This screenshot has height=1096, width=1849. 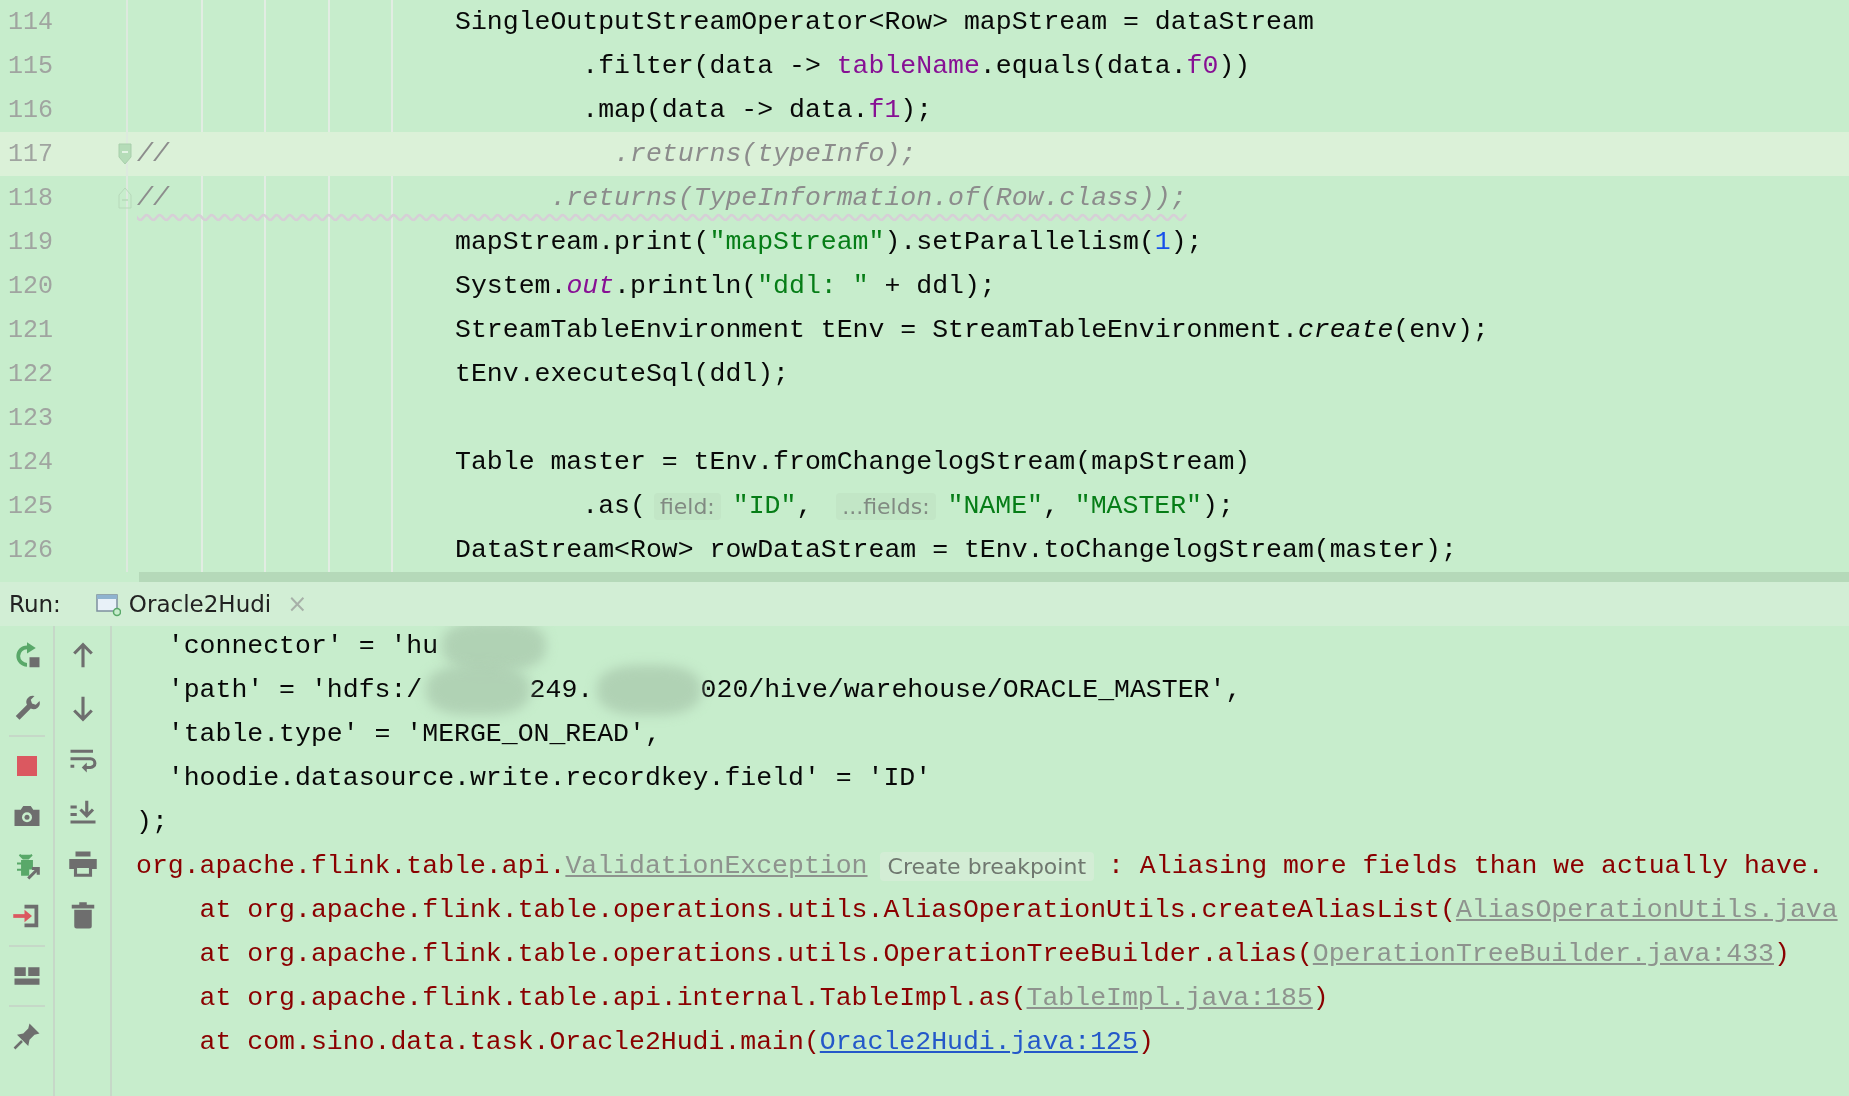 I want to click on stack-trace-link: OperationTreeBuilder.java:433, so click(x=1543, y=954).